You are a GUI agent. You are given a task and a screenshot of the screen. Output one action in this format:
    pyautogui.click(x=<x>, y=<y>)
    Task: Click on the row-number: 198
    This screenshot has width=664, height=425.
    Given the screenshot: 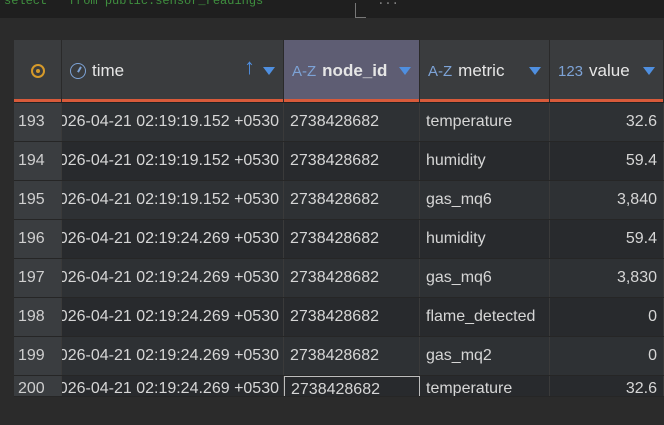 What is the action you would take?
    pyautogui.click(x=38, y=317)
    